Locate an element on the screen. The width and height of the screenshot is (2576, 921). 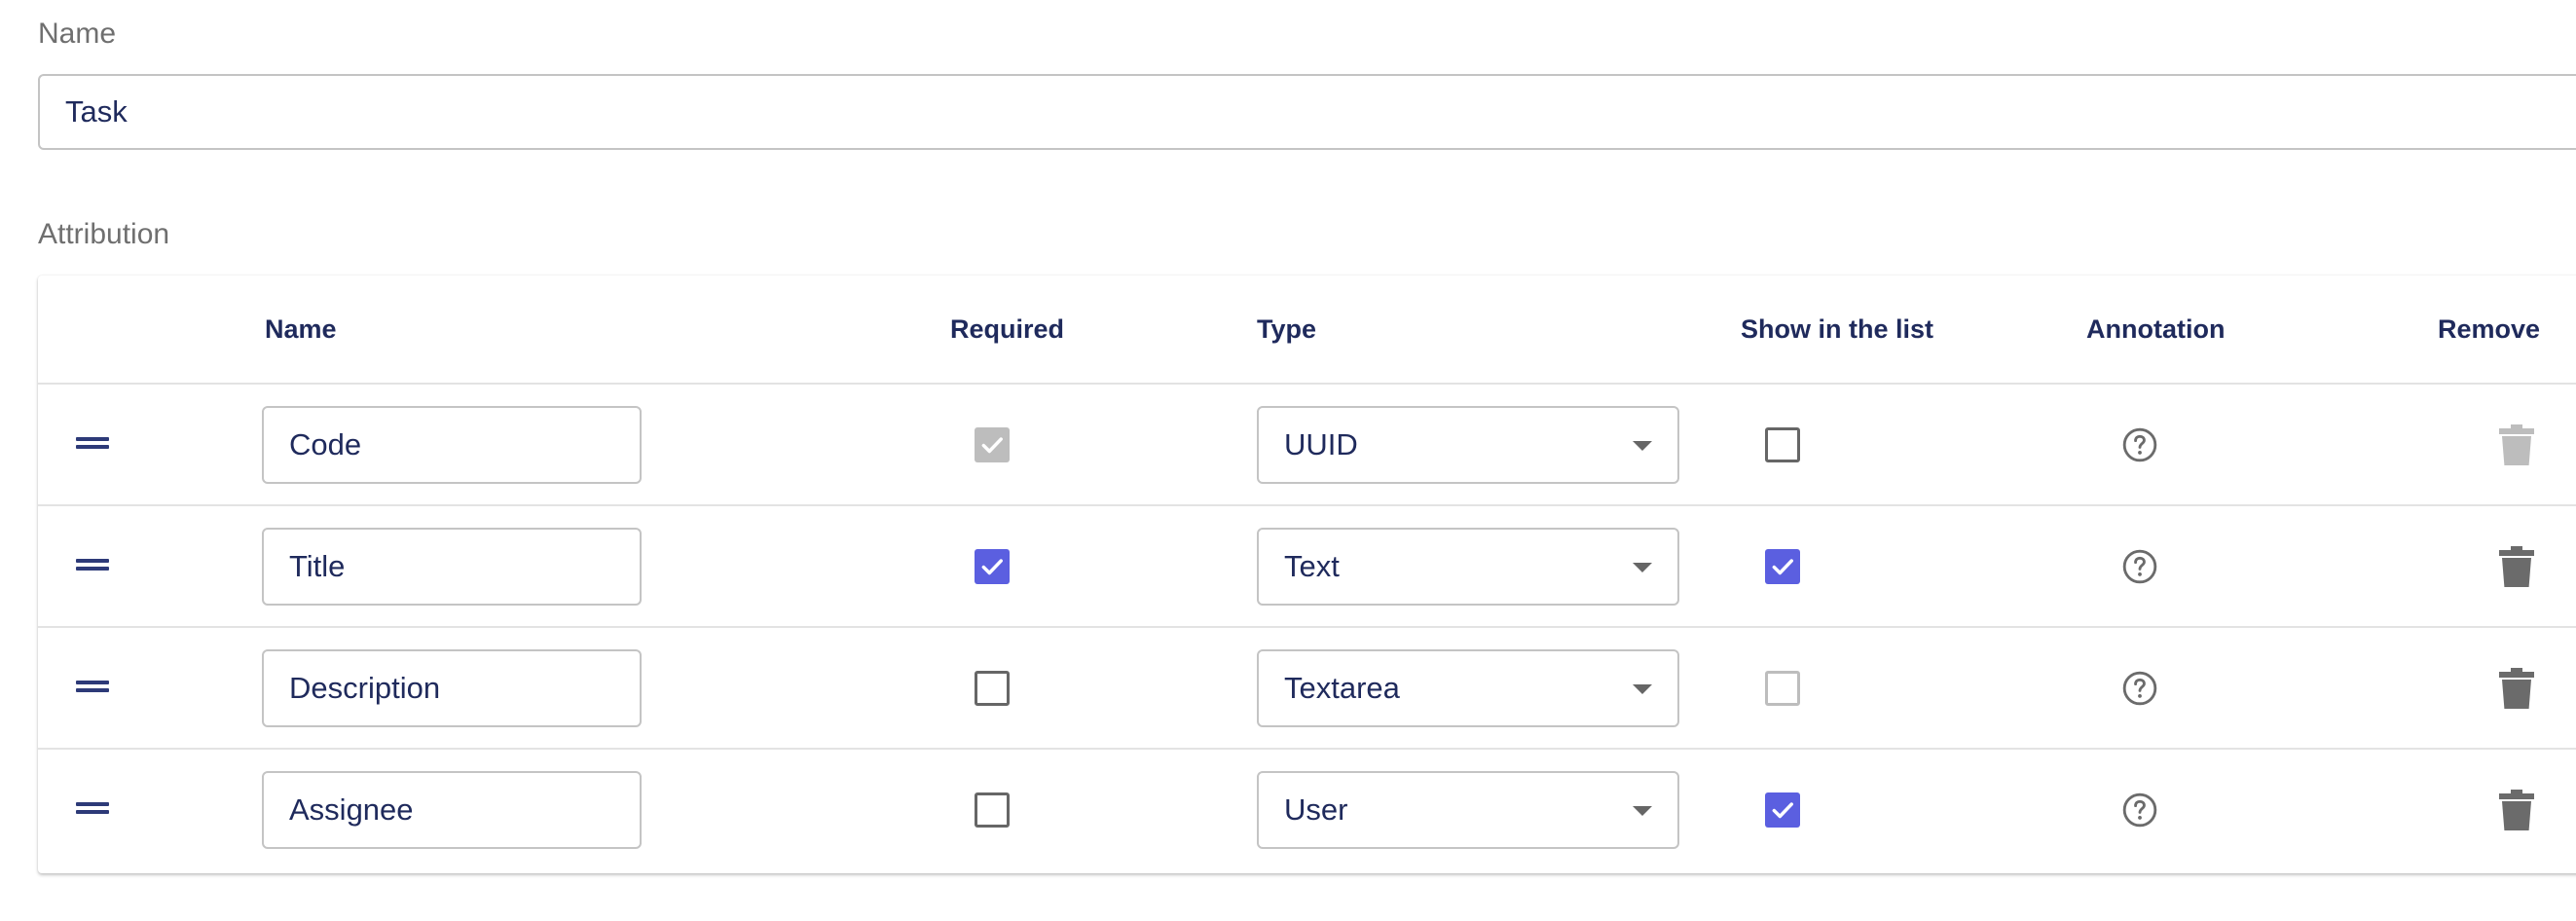
name-input: Task is located at coordinates (1307, 112).